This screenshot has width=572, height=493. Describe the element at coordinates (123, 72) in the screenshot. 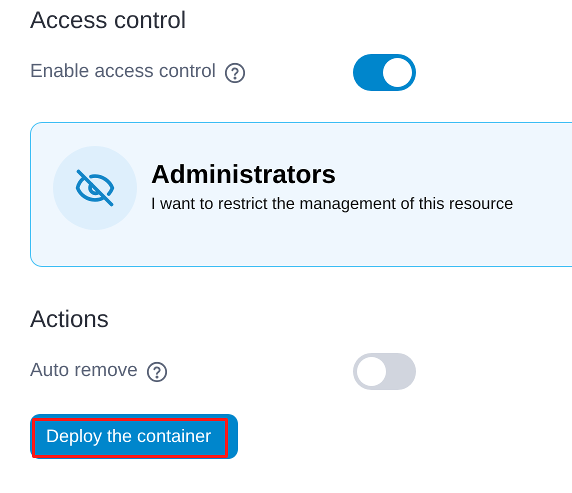

I see `toggle-label: Enable access control` at that location.